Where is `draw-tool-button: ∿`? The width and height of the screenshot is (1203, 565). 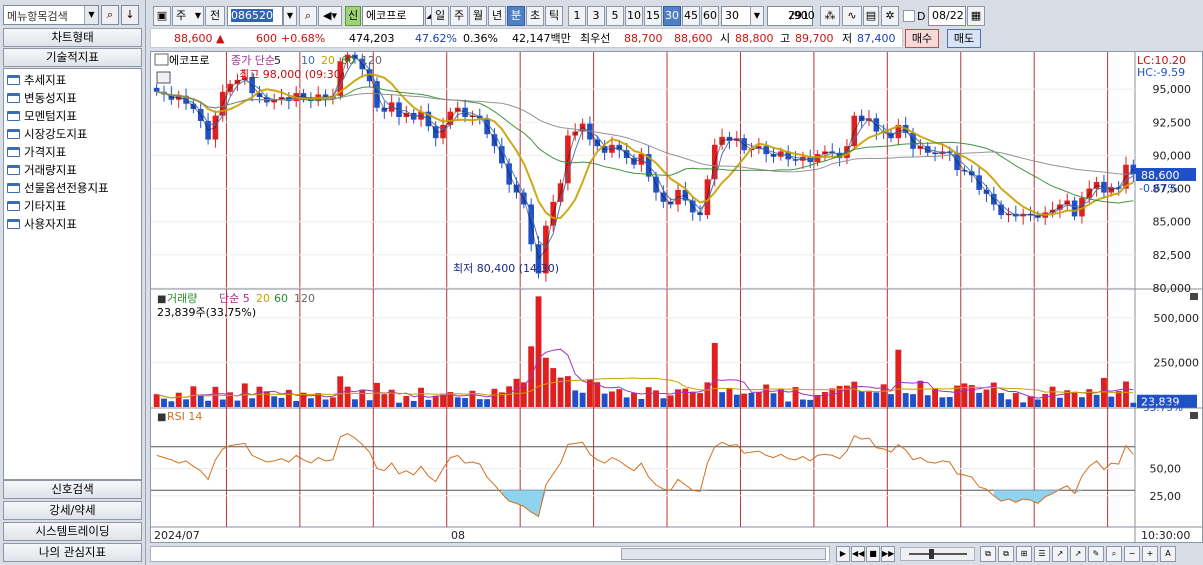
draw-tool-button: ∿ is located at coordinates (852, 16).